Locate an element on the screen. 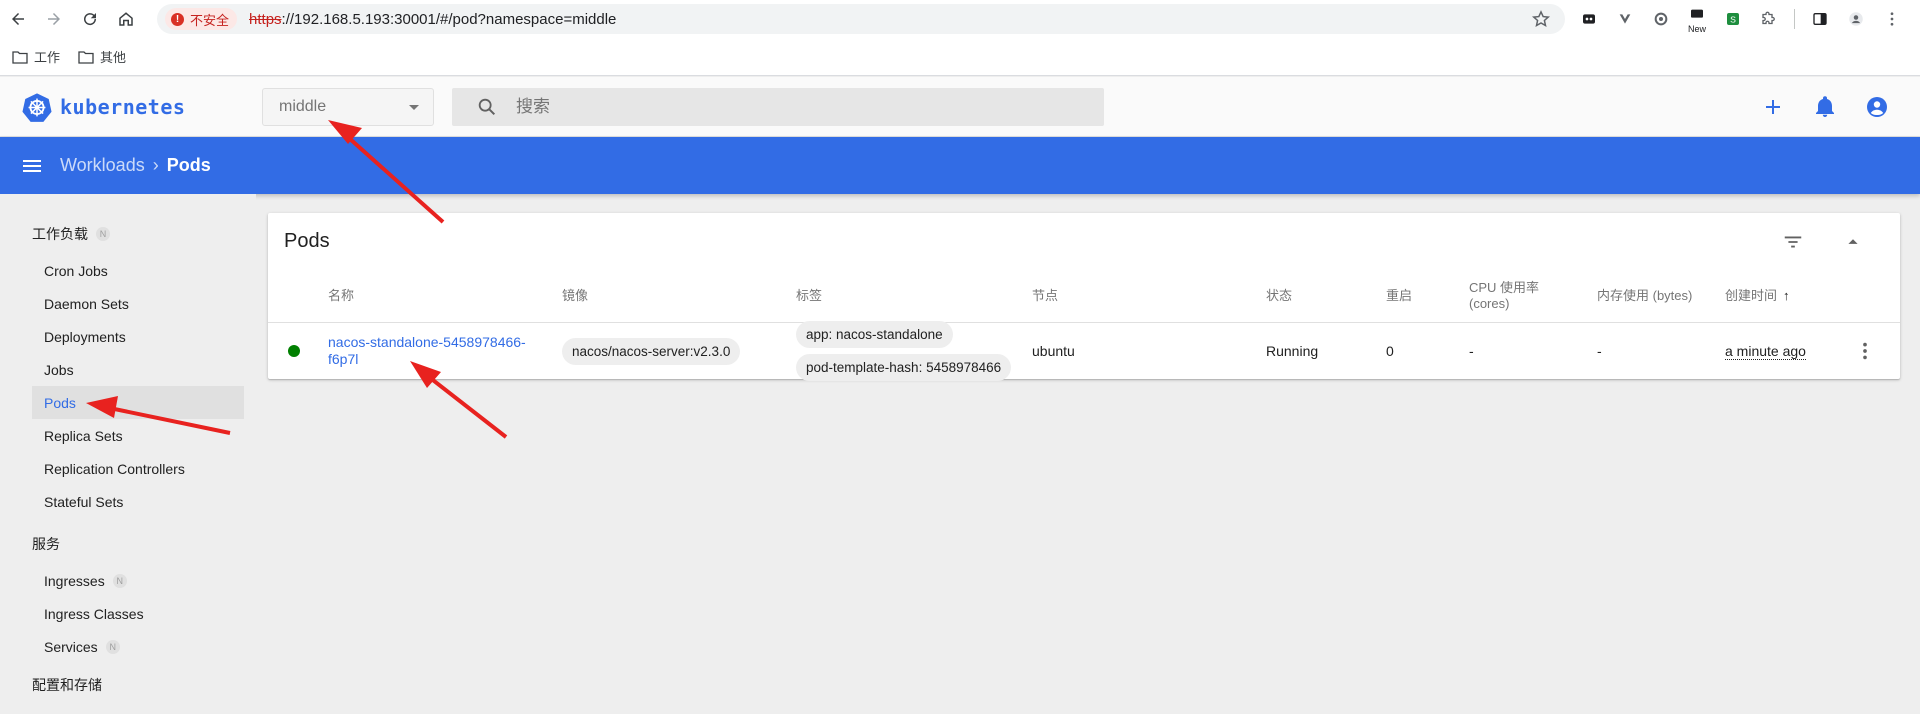  browser-menu-icon is located at coordinates (1892, 19).